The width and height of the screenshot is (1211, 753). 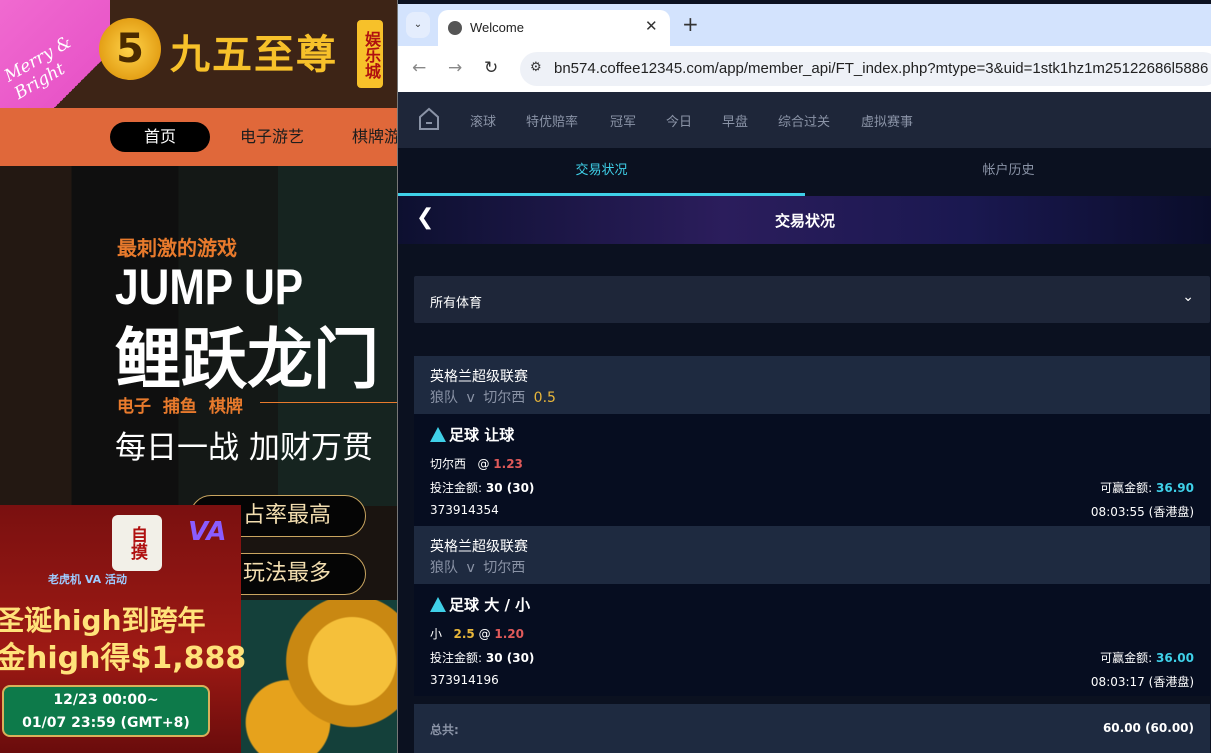 What do you see at coordinates (123, 658) in the screenshot?
I see `promo-line-2: 金high得$1,888` at bounding box center [123, 658].